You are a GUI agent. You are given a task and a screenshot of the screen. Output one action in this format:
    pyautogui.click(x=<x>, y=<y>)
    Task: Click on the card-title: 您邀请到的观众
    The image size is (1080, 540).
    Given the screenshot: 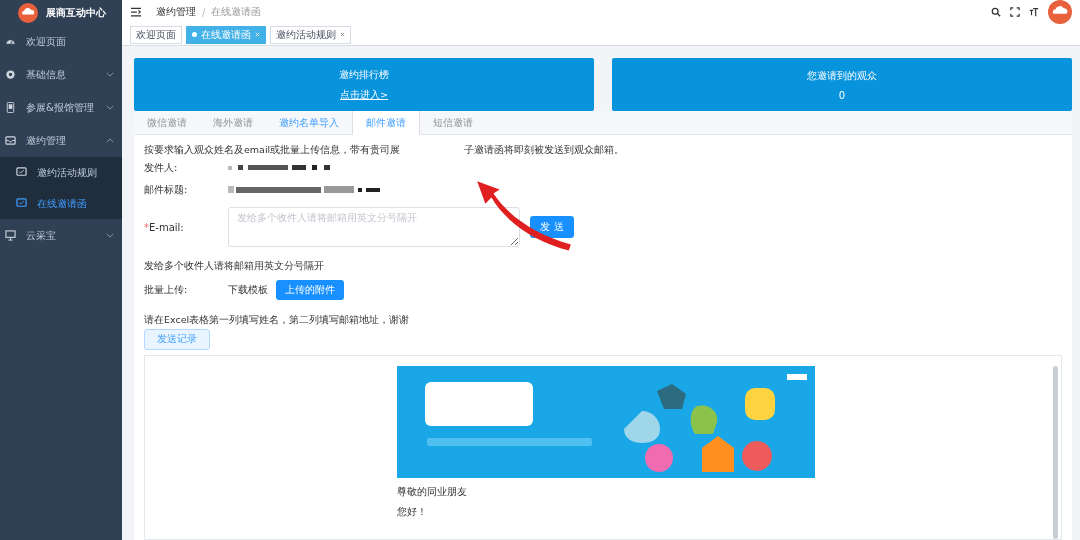 What is the action you would take?
    pyautogui.click(x=842, y=75)
    